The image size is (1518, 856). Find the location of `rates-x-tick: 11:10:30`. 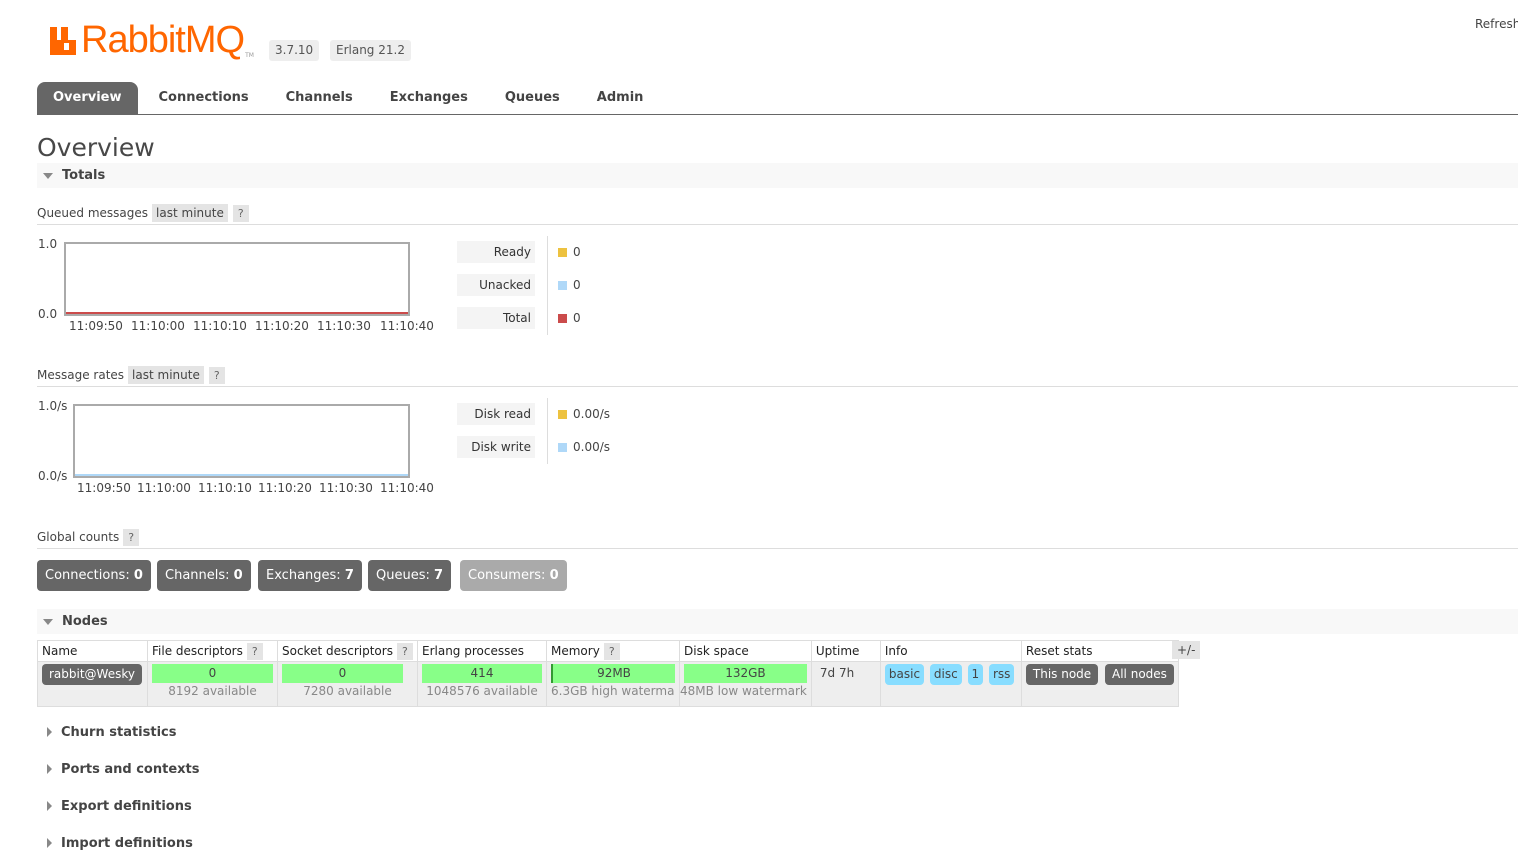

rates-x-tick: 11:10:30 is located at coordinates (346, 488).